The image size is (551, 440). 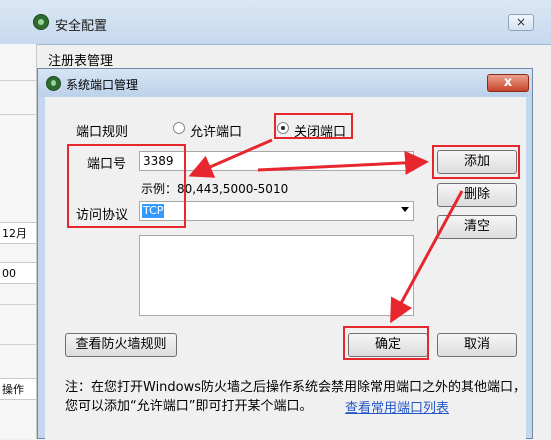 I want to click on left-operation-button: 操作, so click(x=18, y=389).